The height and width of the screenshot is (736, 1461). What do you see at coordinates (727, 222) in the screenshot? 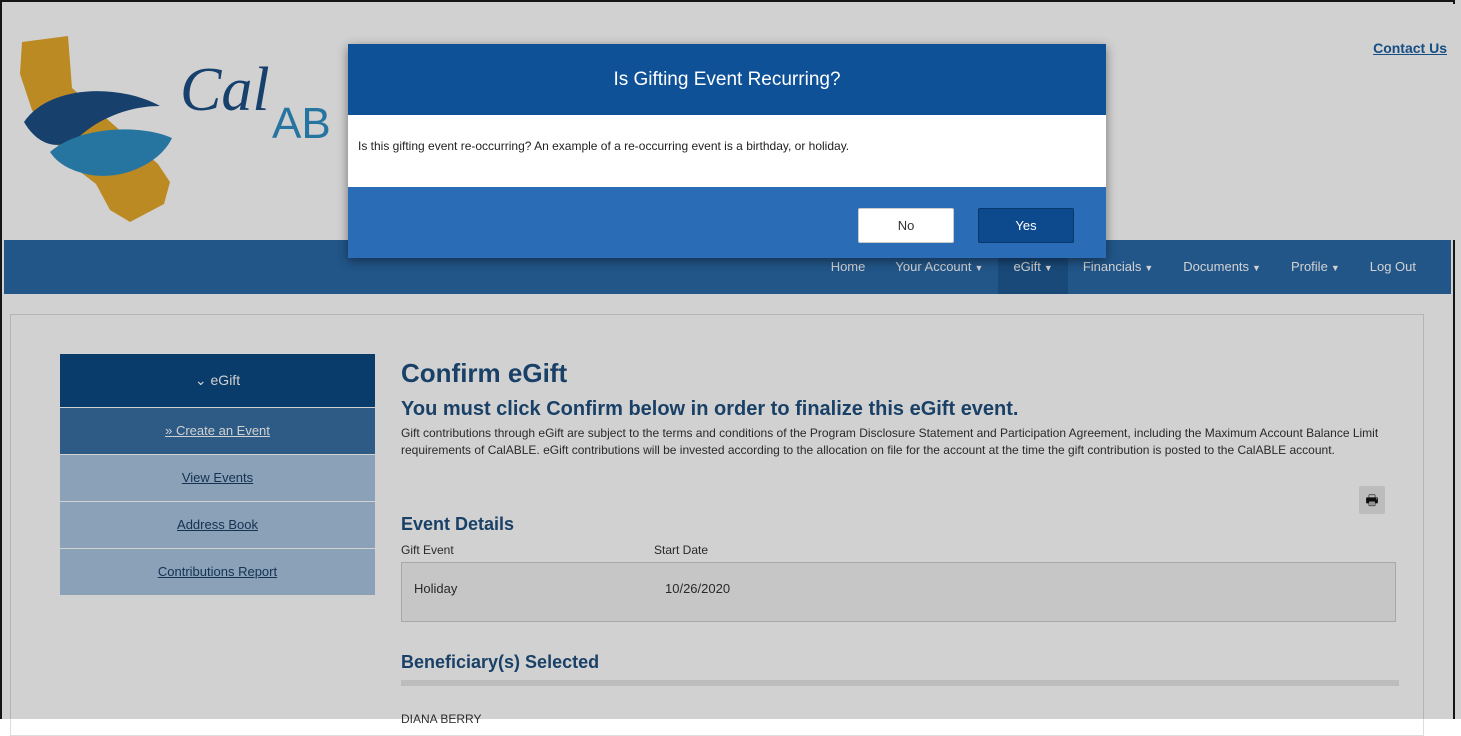
I see `dialog-footer: No Yes` at bounding box center [727, 222].